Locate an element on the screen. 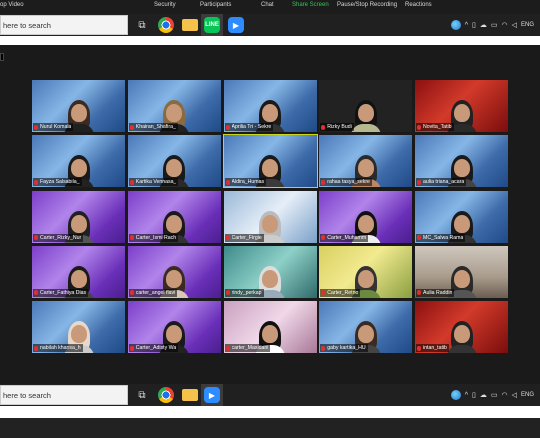 This screenshot has height=438, width=540. participant-name: Carter_Firgie is located at coordinates (246, 237).